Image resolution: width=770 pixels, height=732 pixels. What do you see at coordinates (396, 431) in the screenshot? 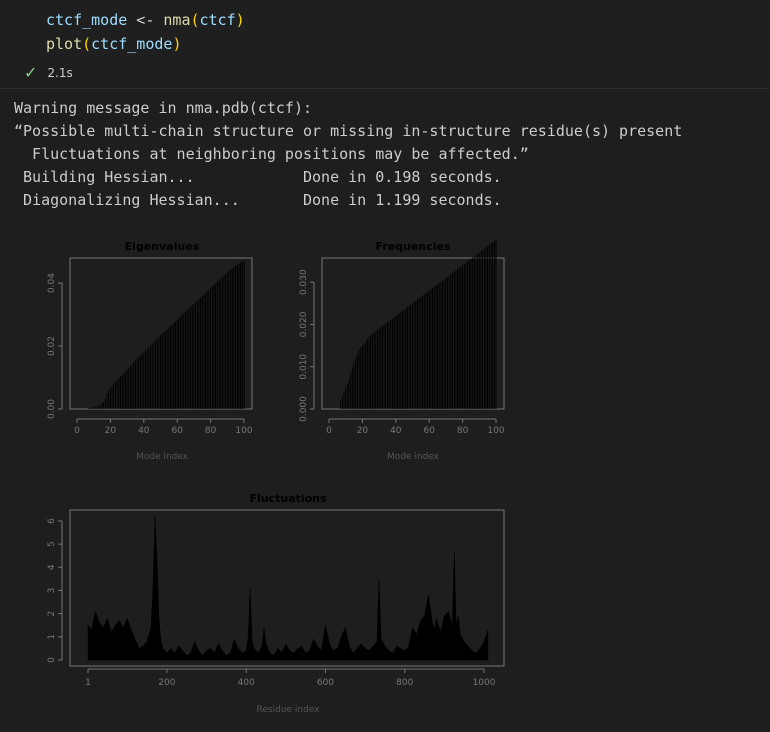
I see `frequencies-x-tick-label: 40` at bounding box center [396, 431].